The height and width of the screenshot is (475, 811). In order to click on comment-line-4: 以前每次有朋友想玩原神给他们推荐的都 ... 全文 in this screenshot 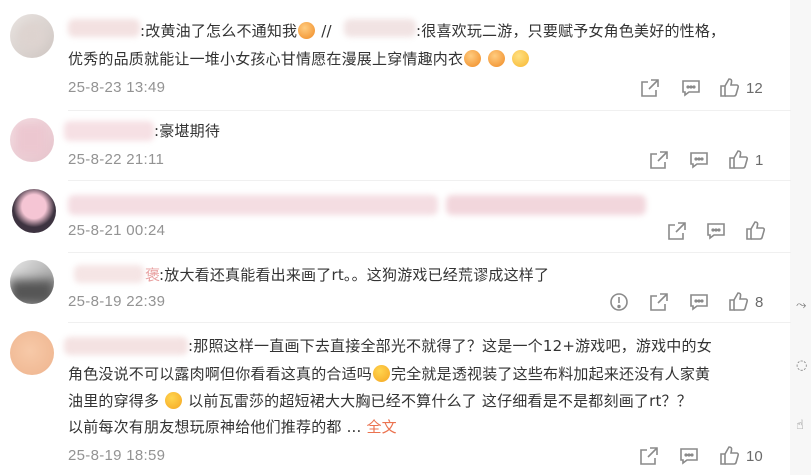, I will do `click(232, 427)`.